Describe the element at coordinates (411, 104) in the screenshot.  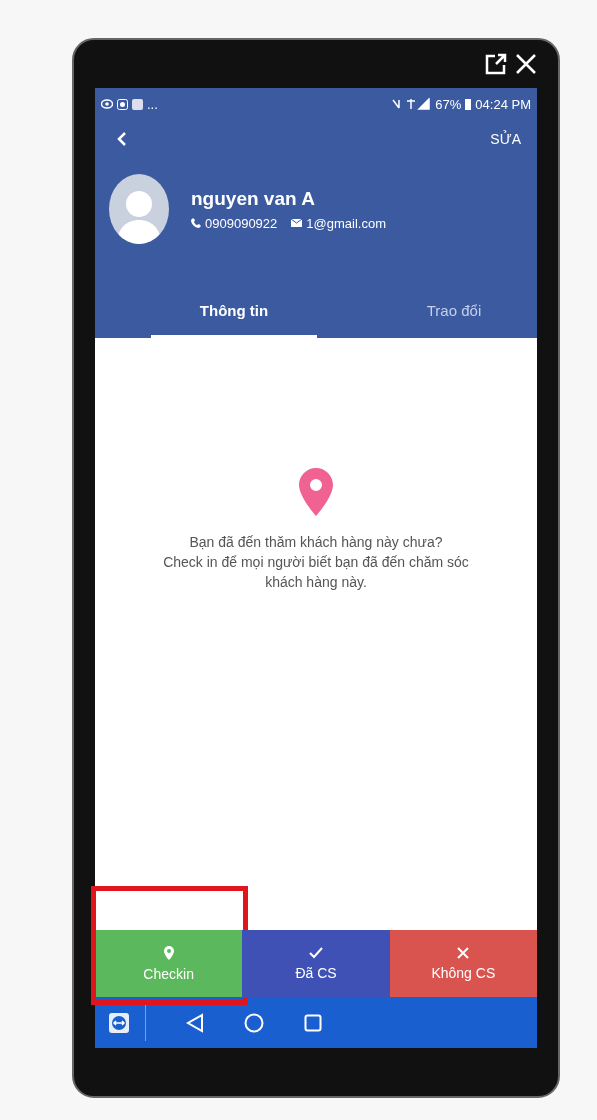
I see `signal-status-icons` at that location.